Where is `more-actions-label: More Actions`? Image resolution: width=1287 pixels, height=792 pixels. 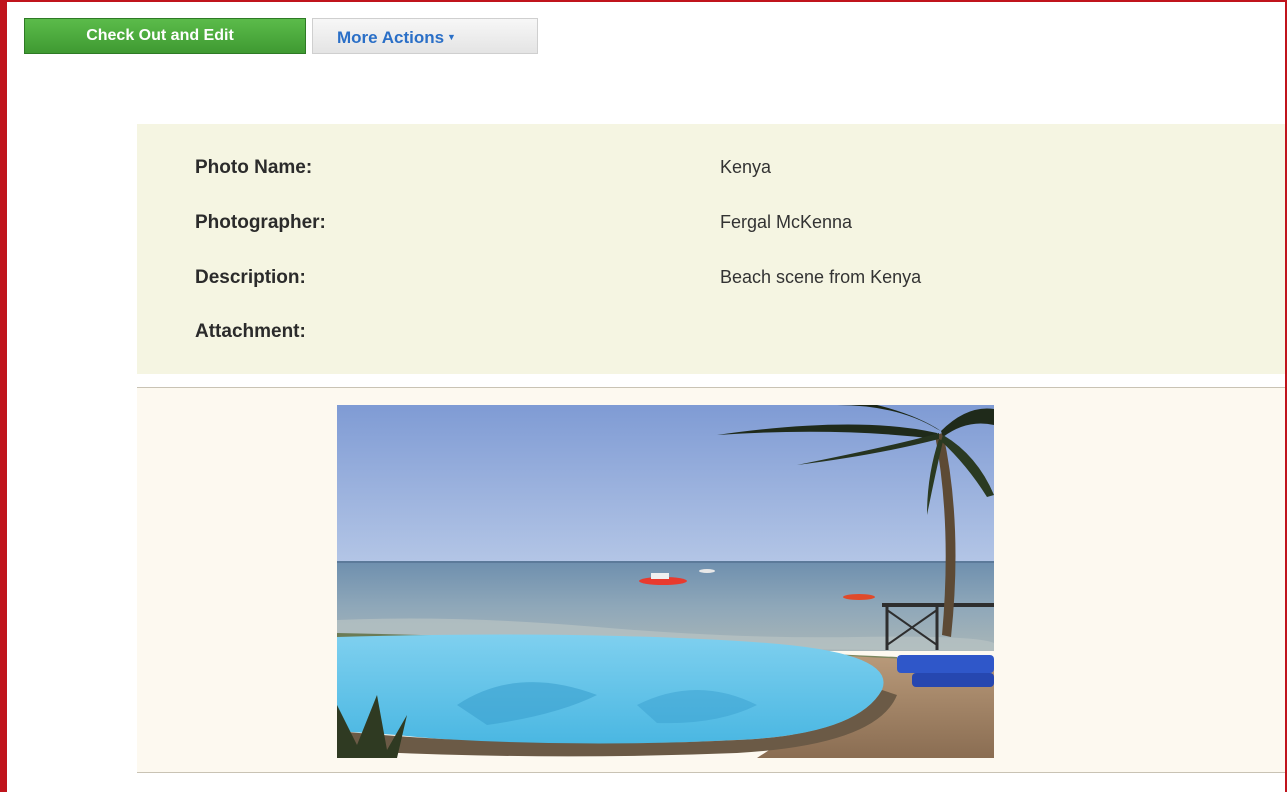 more-actions-label: More Actions is located at coordinates (391, 37).